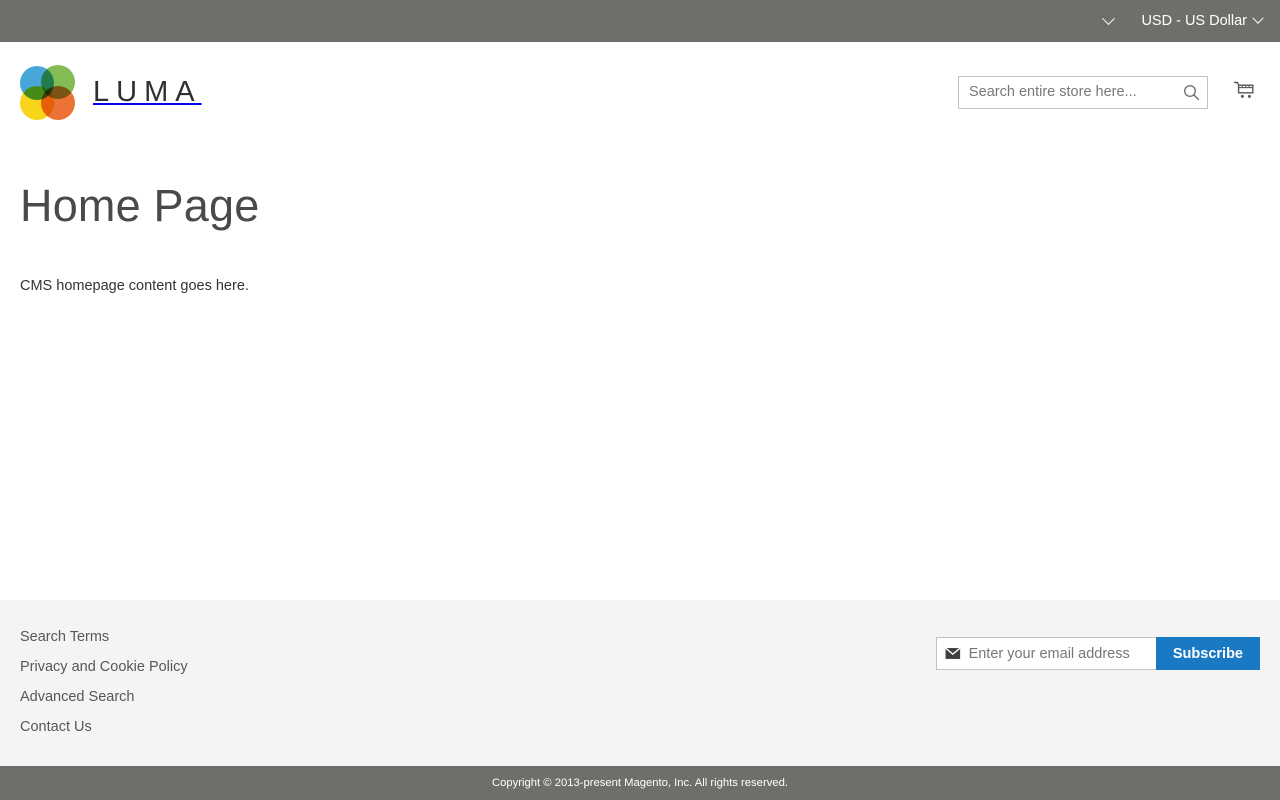 This screenshot has width=1280, height=800. I want to click on search-input, so click(1083, 92).